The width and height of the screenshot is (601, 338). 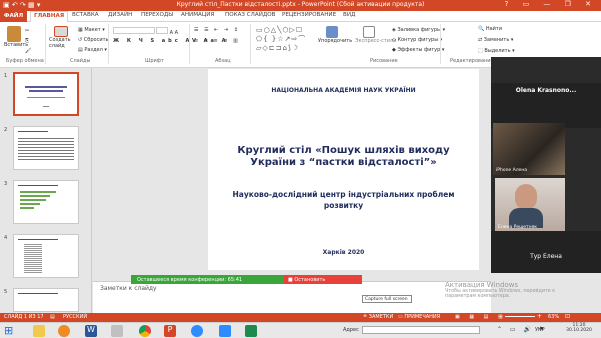 I want to click on quick-styles-icon, so click(x=369, y=32).